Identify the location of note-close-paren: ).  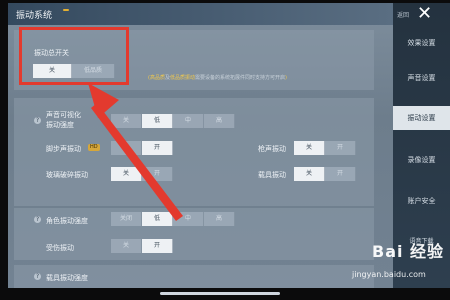
(286, 78).